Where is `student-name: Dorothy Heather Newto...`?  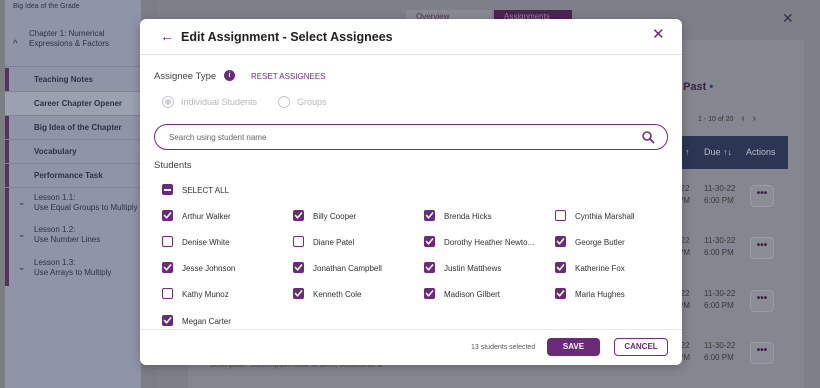 student-name: Dorothy Heather Newto... is located at coordinates (489, 242).